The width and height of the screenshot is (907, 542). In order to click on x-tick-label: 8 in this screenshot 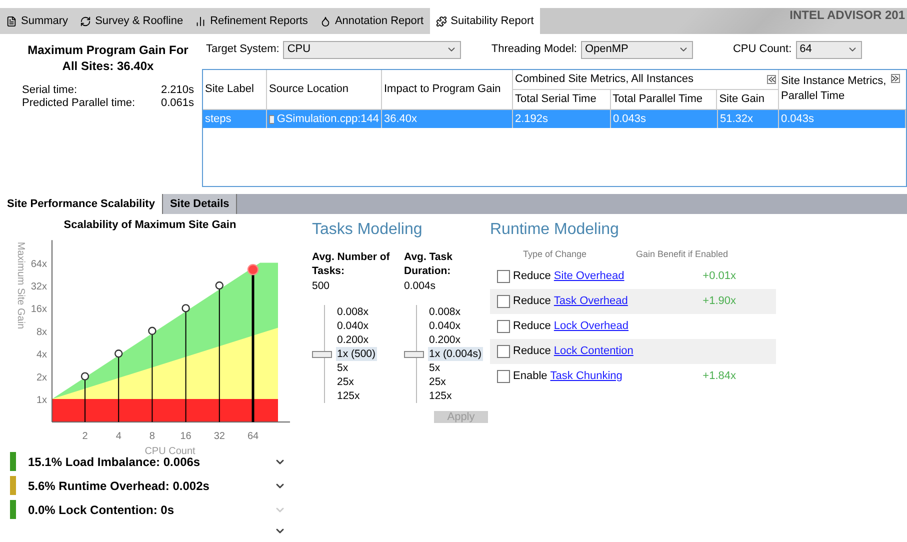, I will do `click(152, 436)`.